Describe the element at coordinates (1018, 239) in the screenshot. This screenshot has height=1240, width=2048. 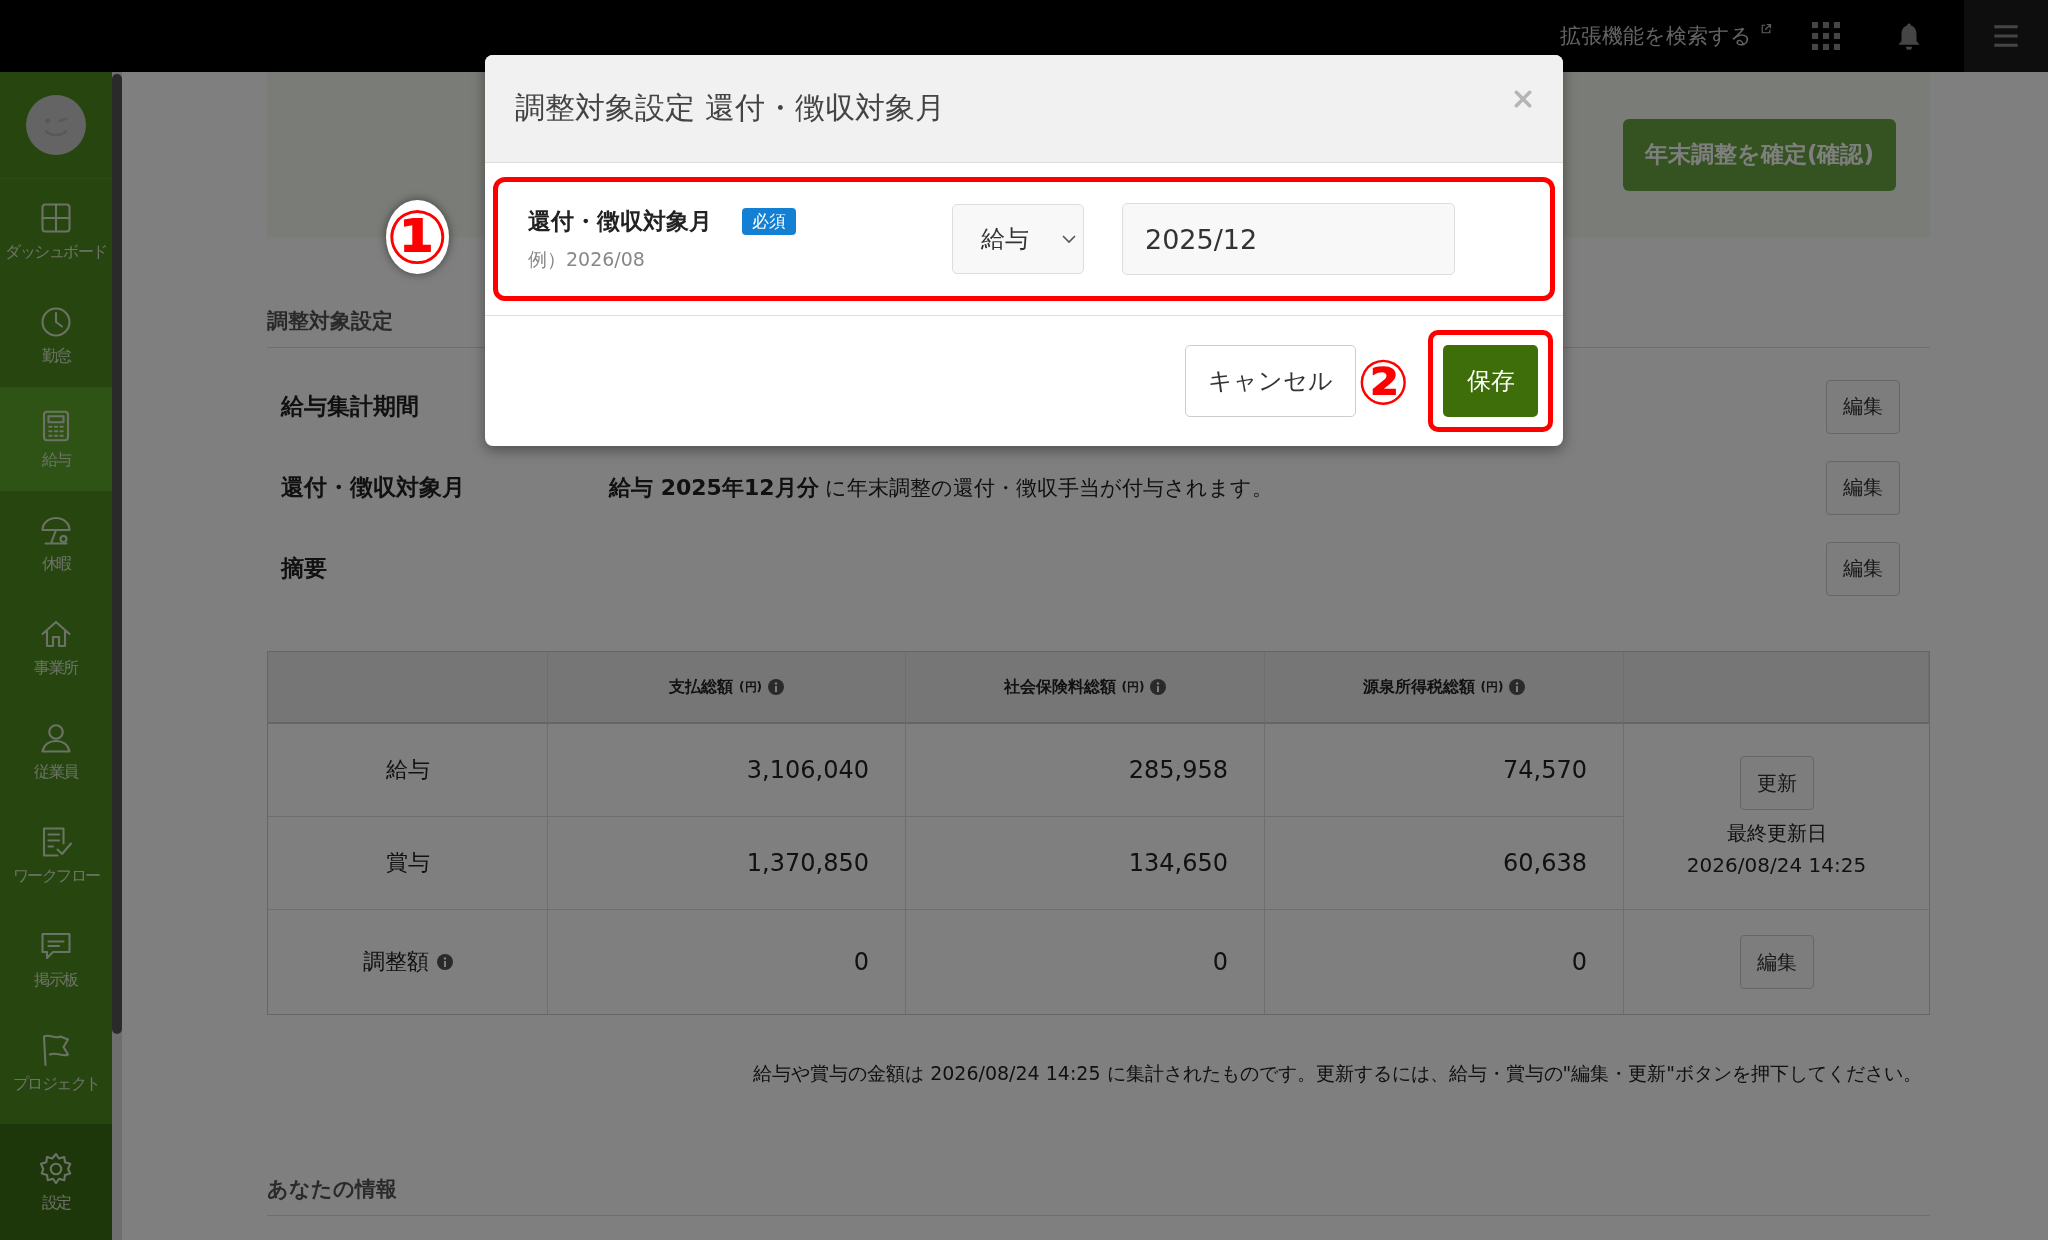
I see `type-select: 給与` at that location.